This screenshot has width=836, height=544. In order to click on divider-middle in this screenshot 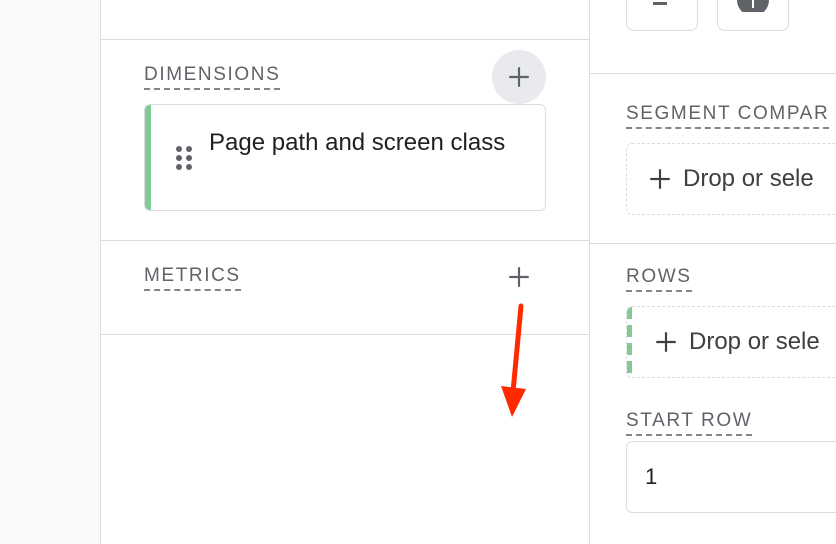, I will do `click(345, 240)`.